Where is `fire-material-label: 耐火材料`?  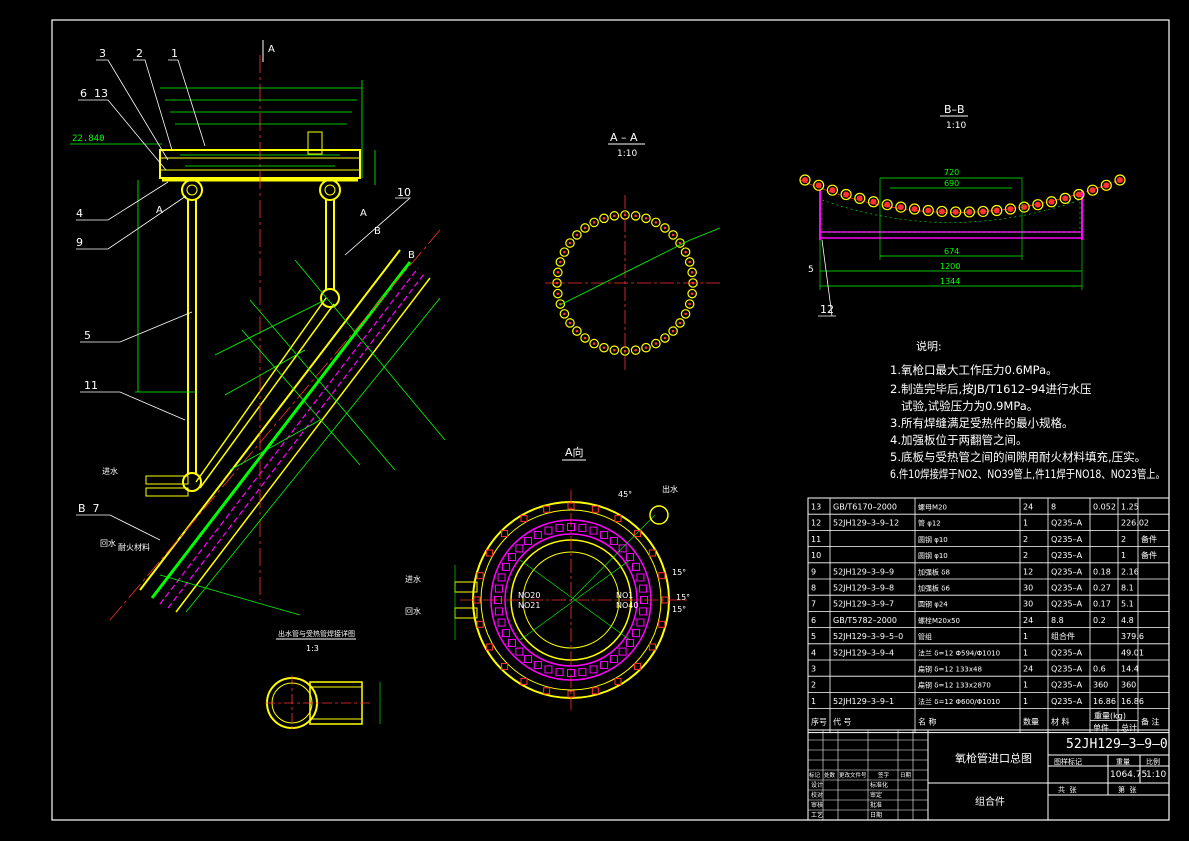 fire-material-label: 耐火材料 is located at coordinates (134, 547).